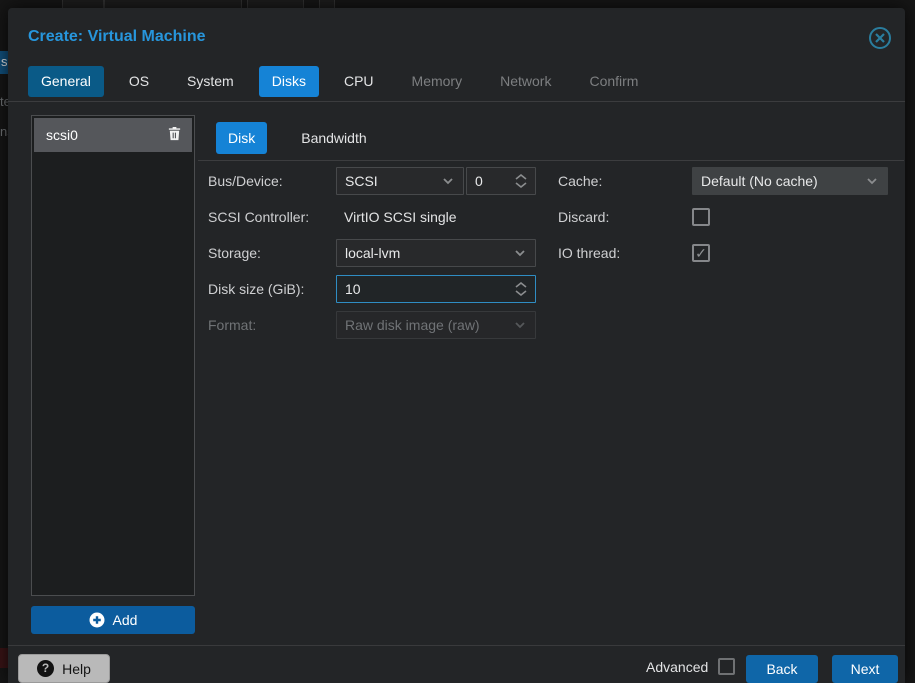  Describe the element at coordinates (456, 645) in the screenshot. I see `footer-separator` at that location.